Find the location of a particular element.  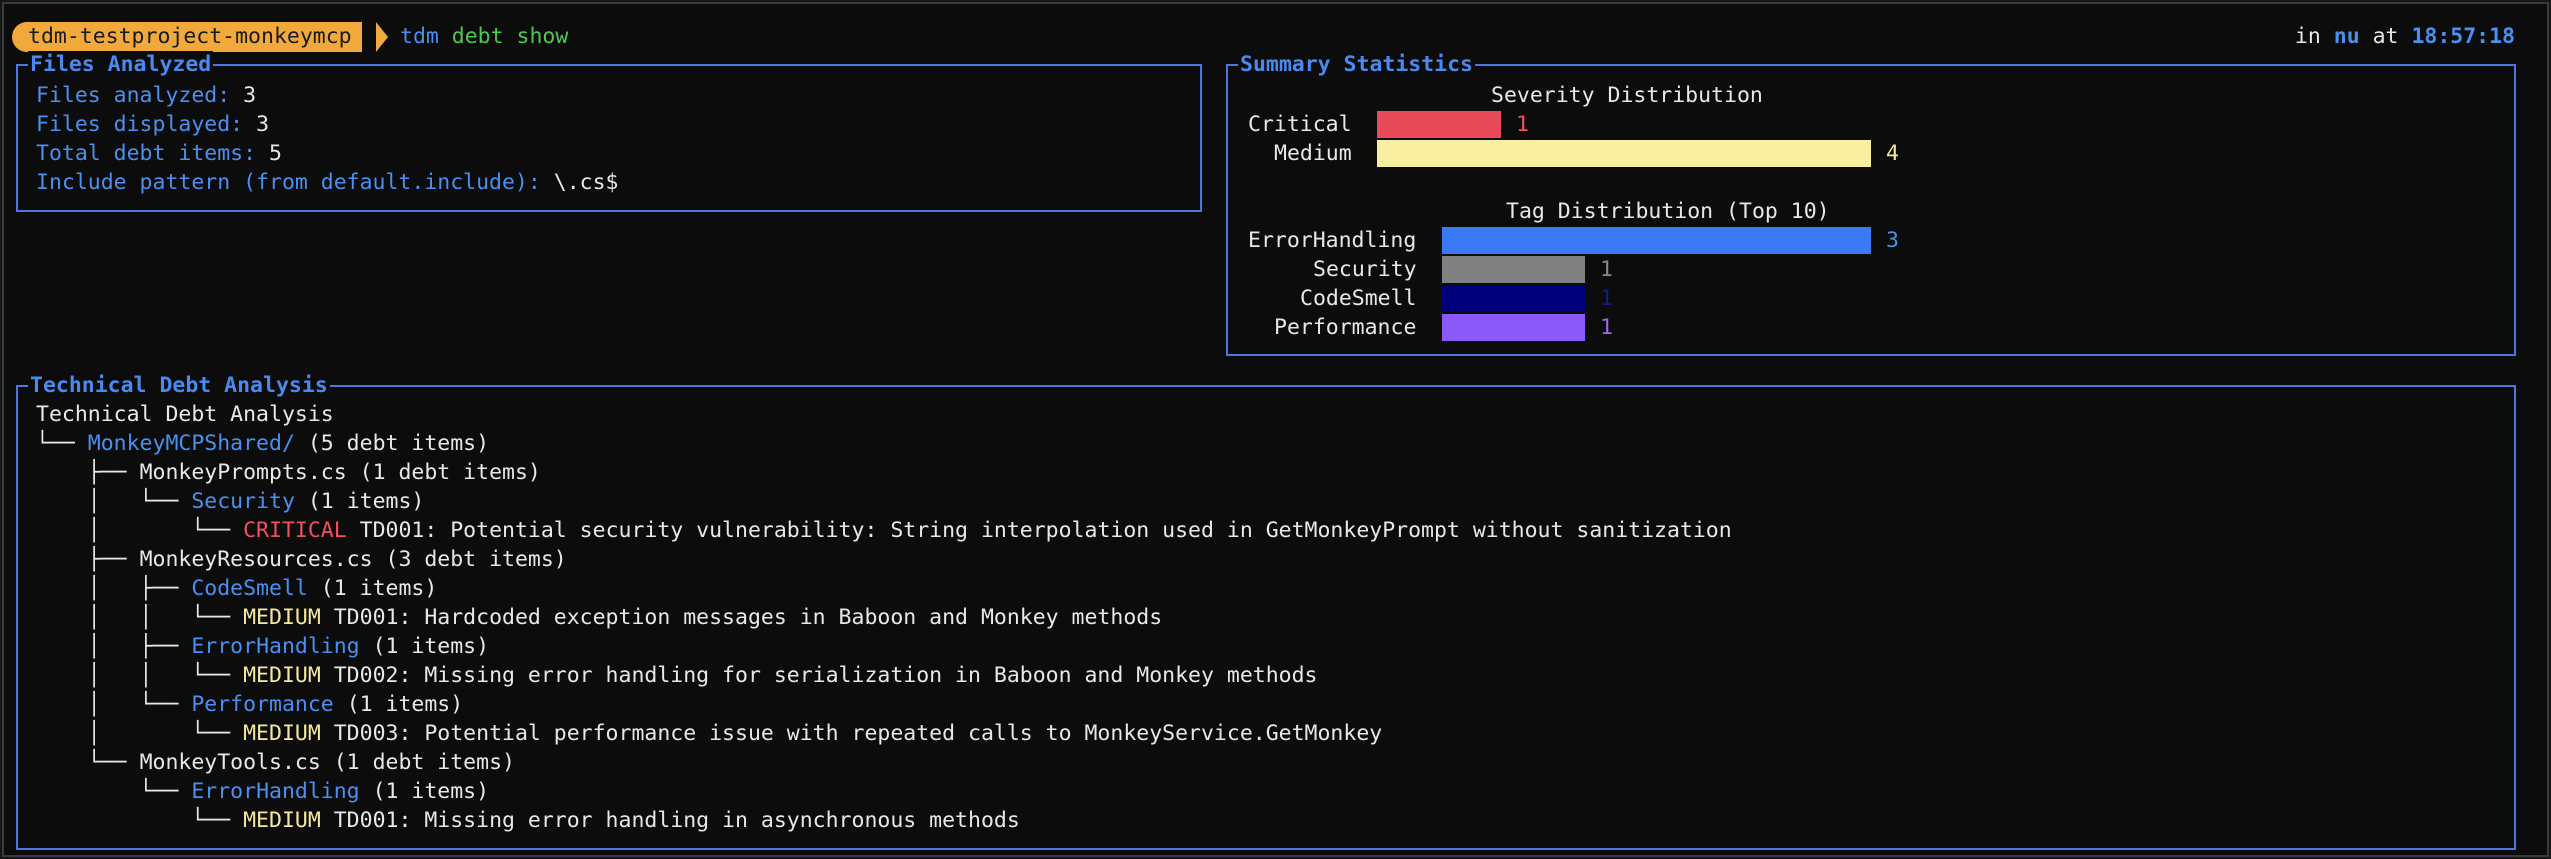

tag-distribution-title: Tag Distribution (Top 10) is located at coordinates (1668, 211).